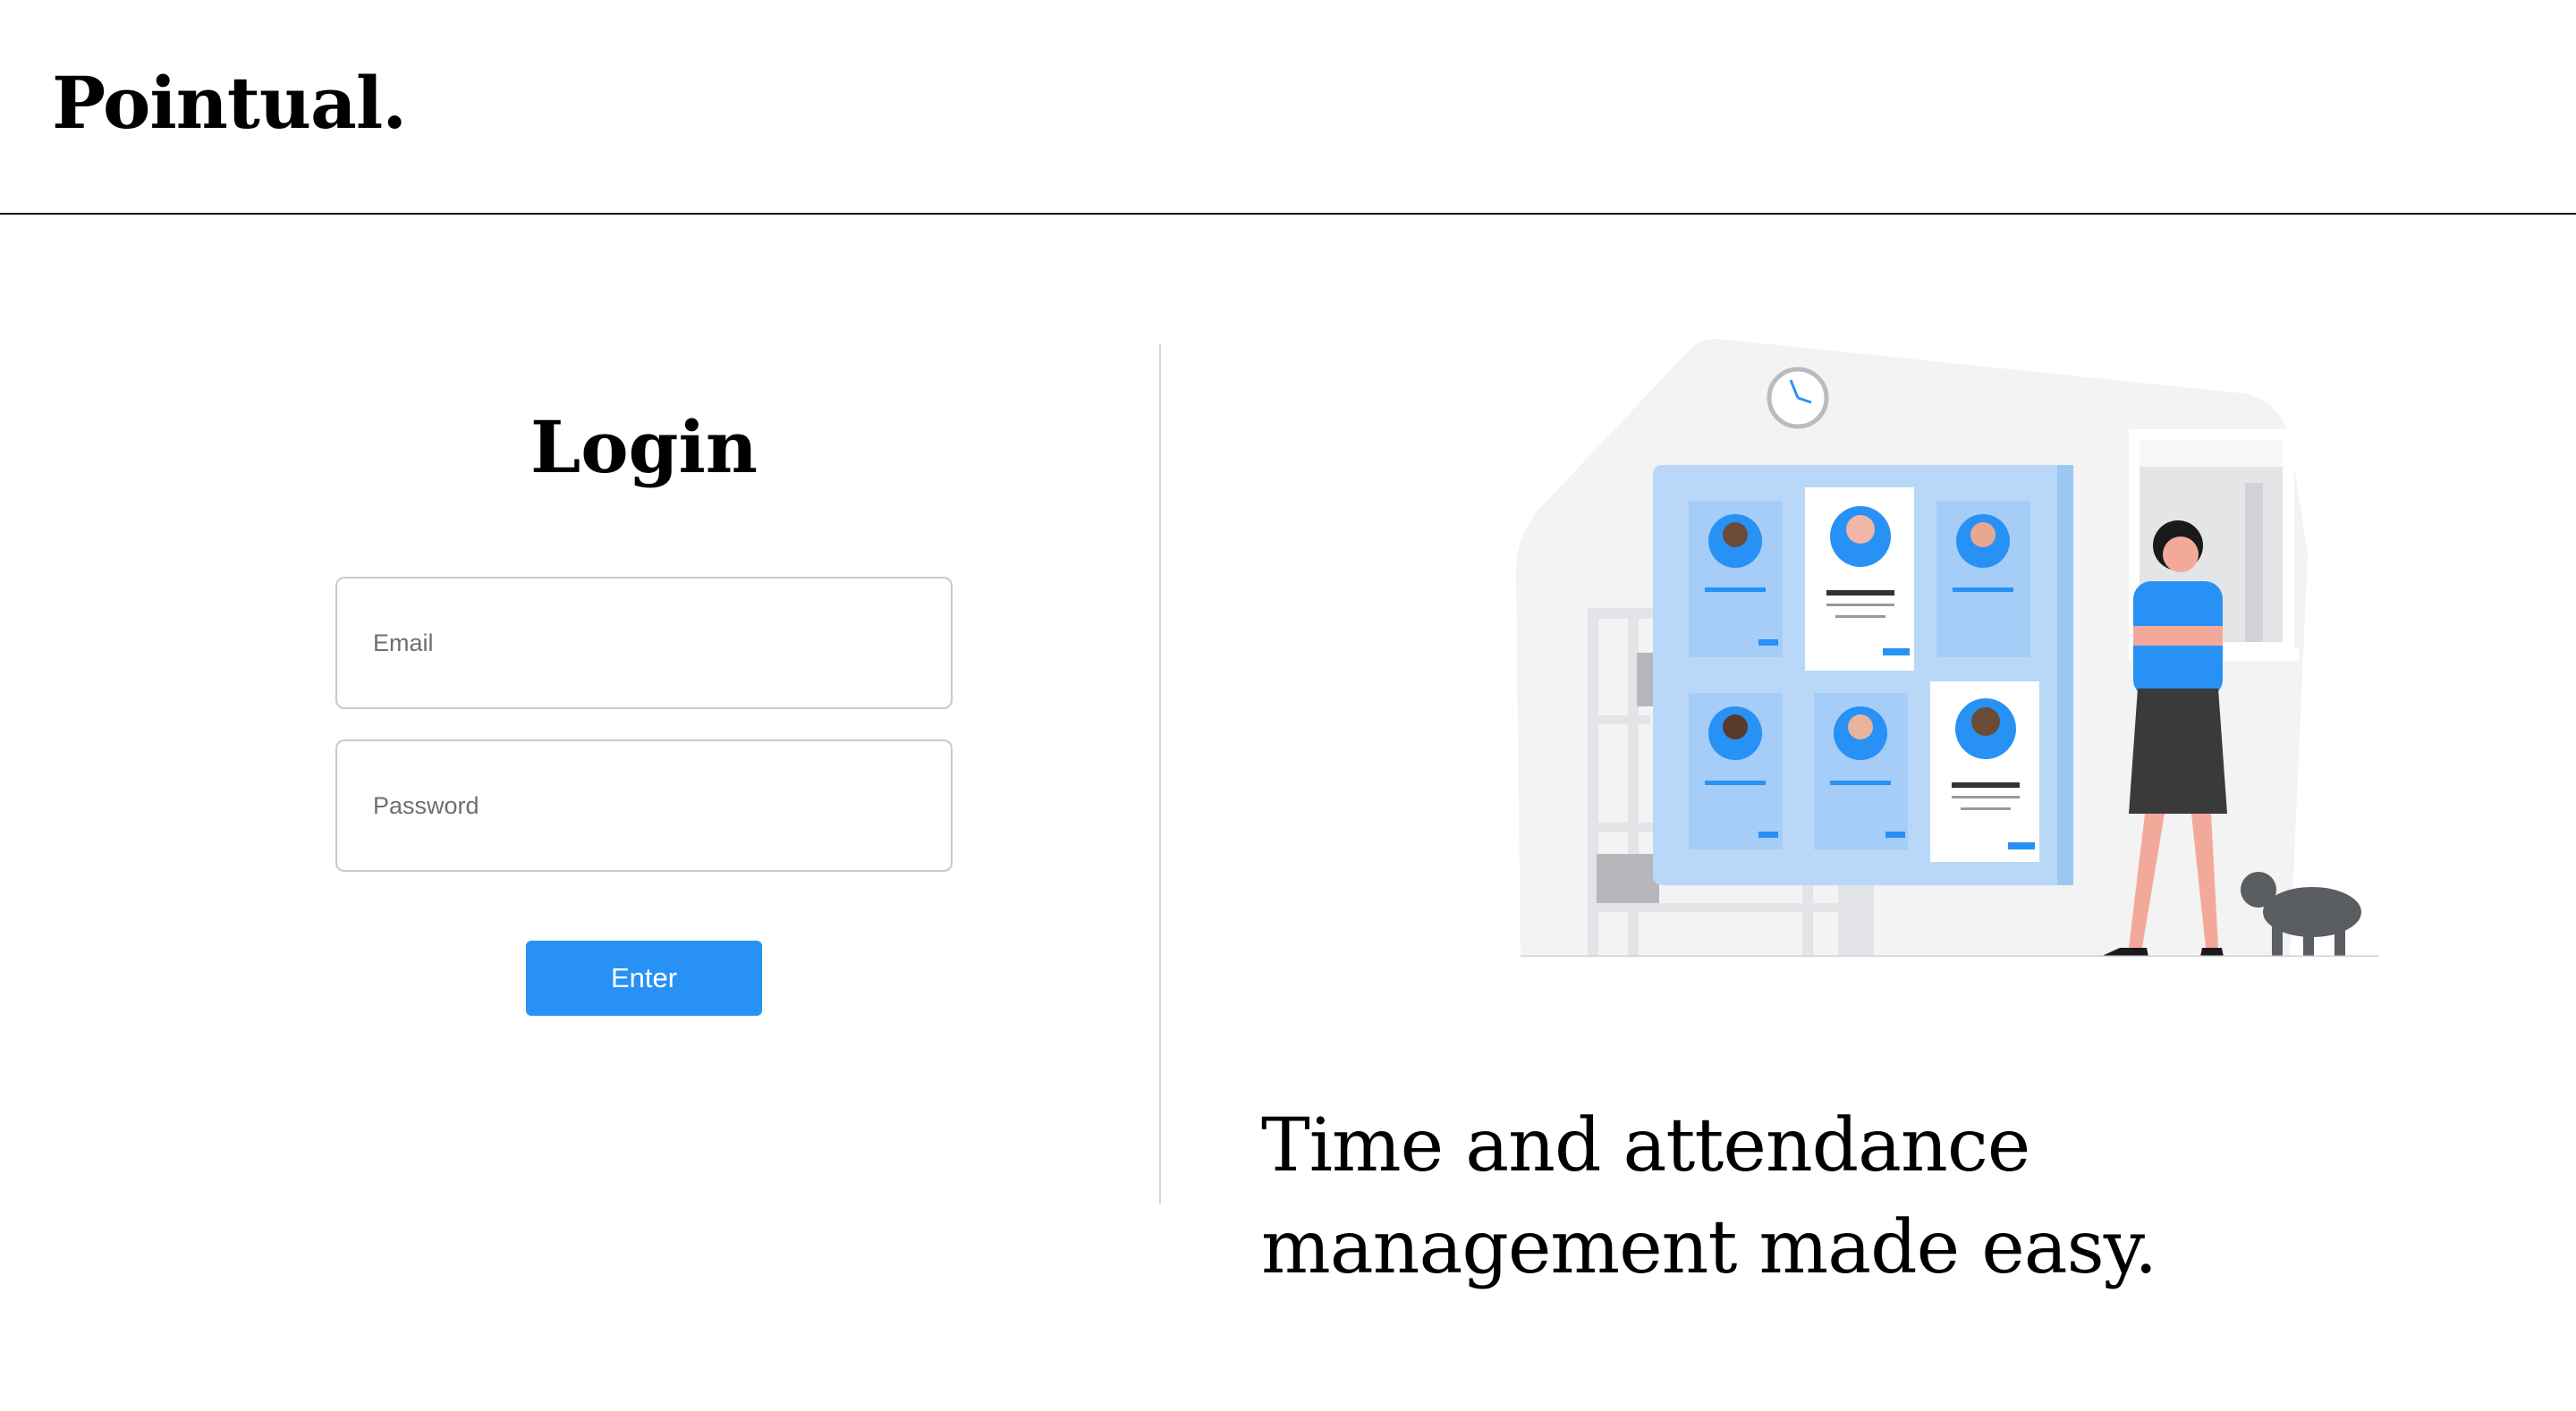 Image resolution: width=2576 pixels, height=1411 pixels. What do you see at coordinates (1628, 879) in the screenshot?
I see `shelf-box` at bounding box center [1628, 879].